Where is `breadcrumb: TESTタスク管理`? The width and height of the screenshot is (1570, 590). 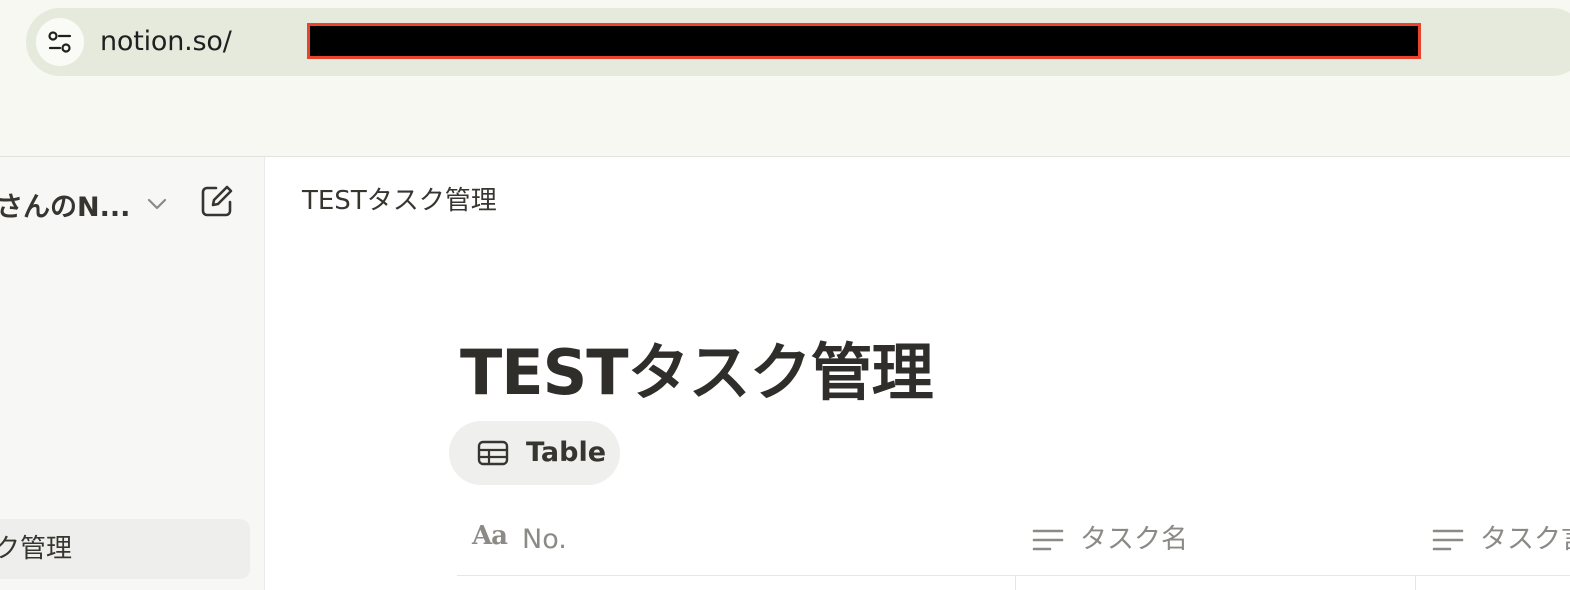 breadcrumb: TESTタスク管理 is located at coordinates (399, 198).